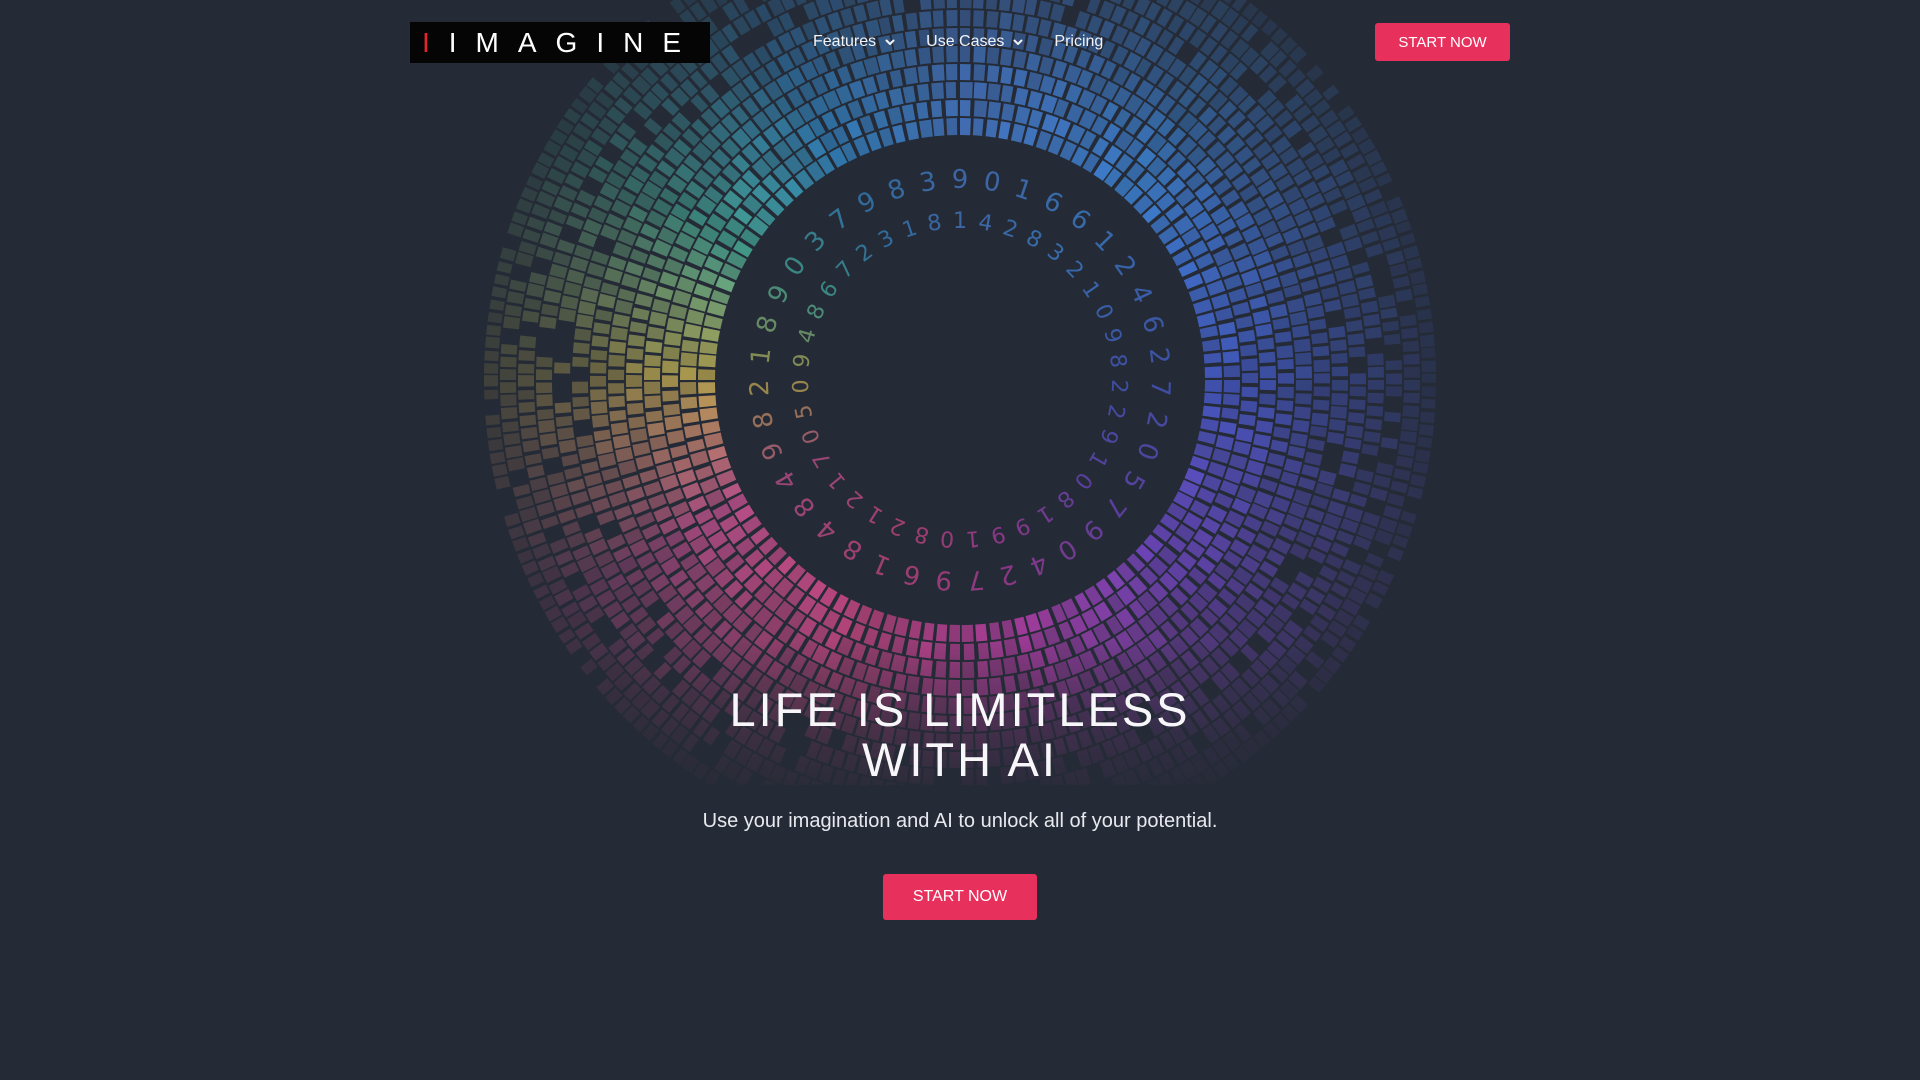 This screenshot has height=1080, width=1920. What do you see at coordinates (574, 42) in the screenshot?
I see `logo-wordmark: IMAGINE` at bounding box center [574, 42].